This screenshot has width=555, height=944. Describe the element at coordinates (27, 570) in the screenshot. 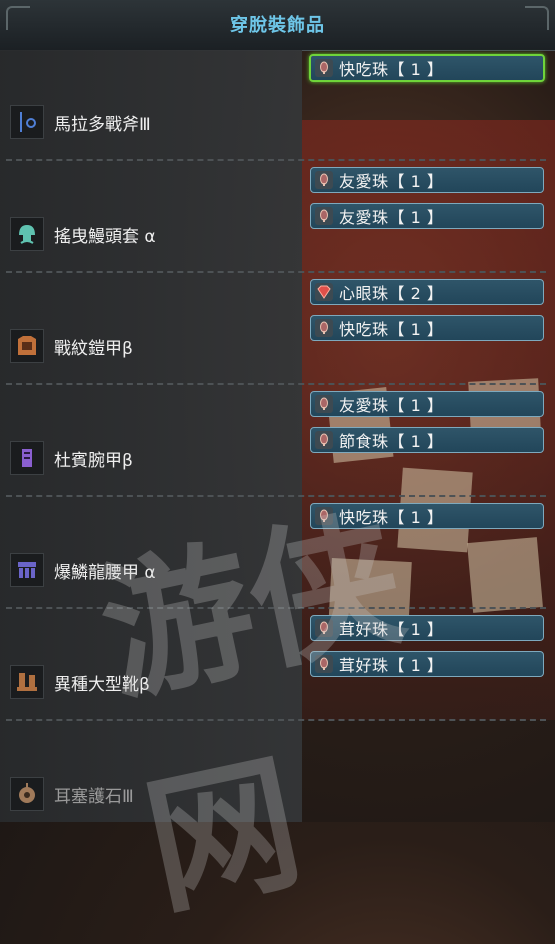

I see `waist-armor-icon` at that location.